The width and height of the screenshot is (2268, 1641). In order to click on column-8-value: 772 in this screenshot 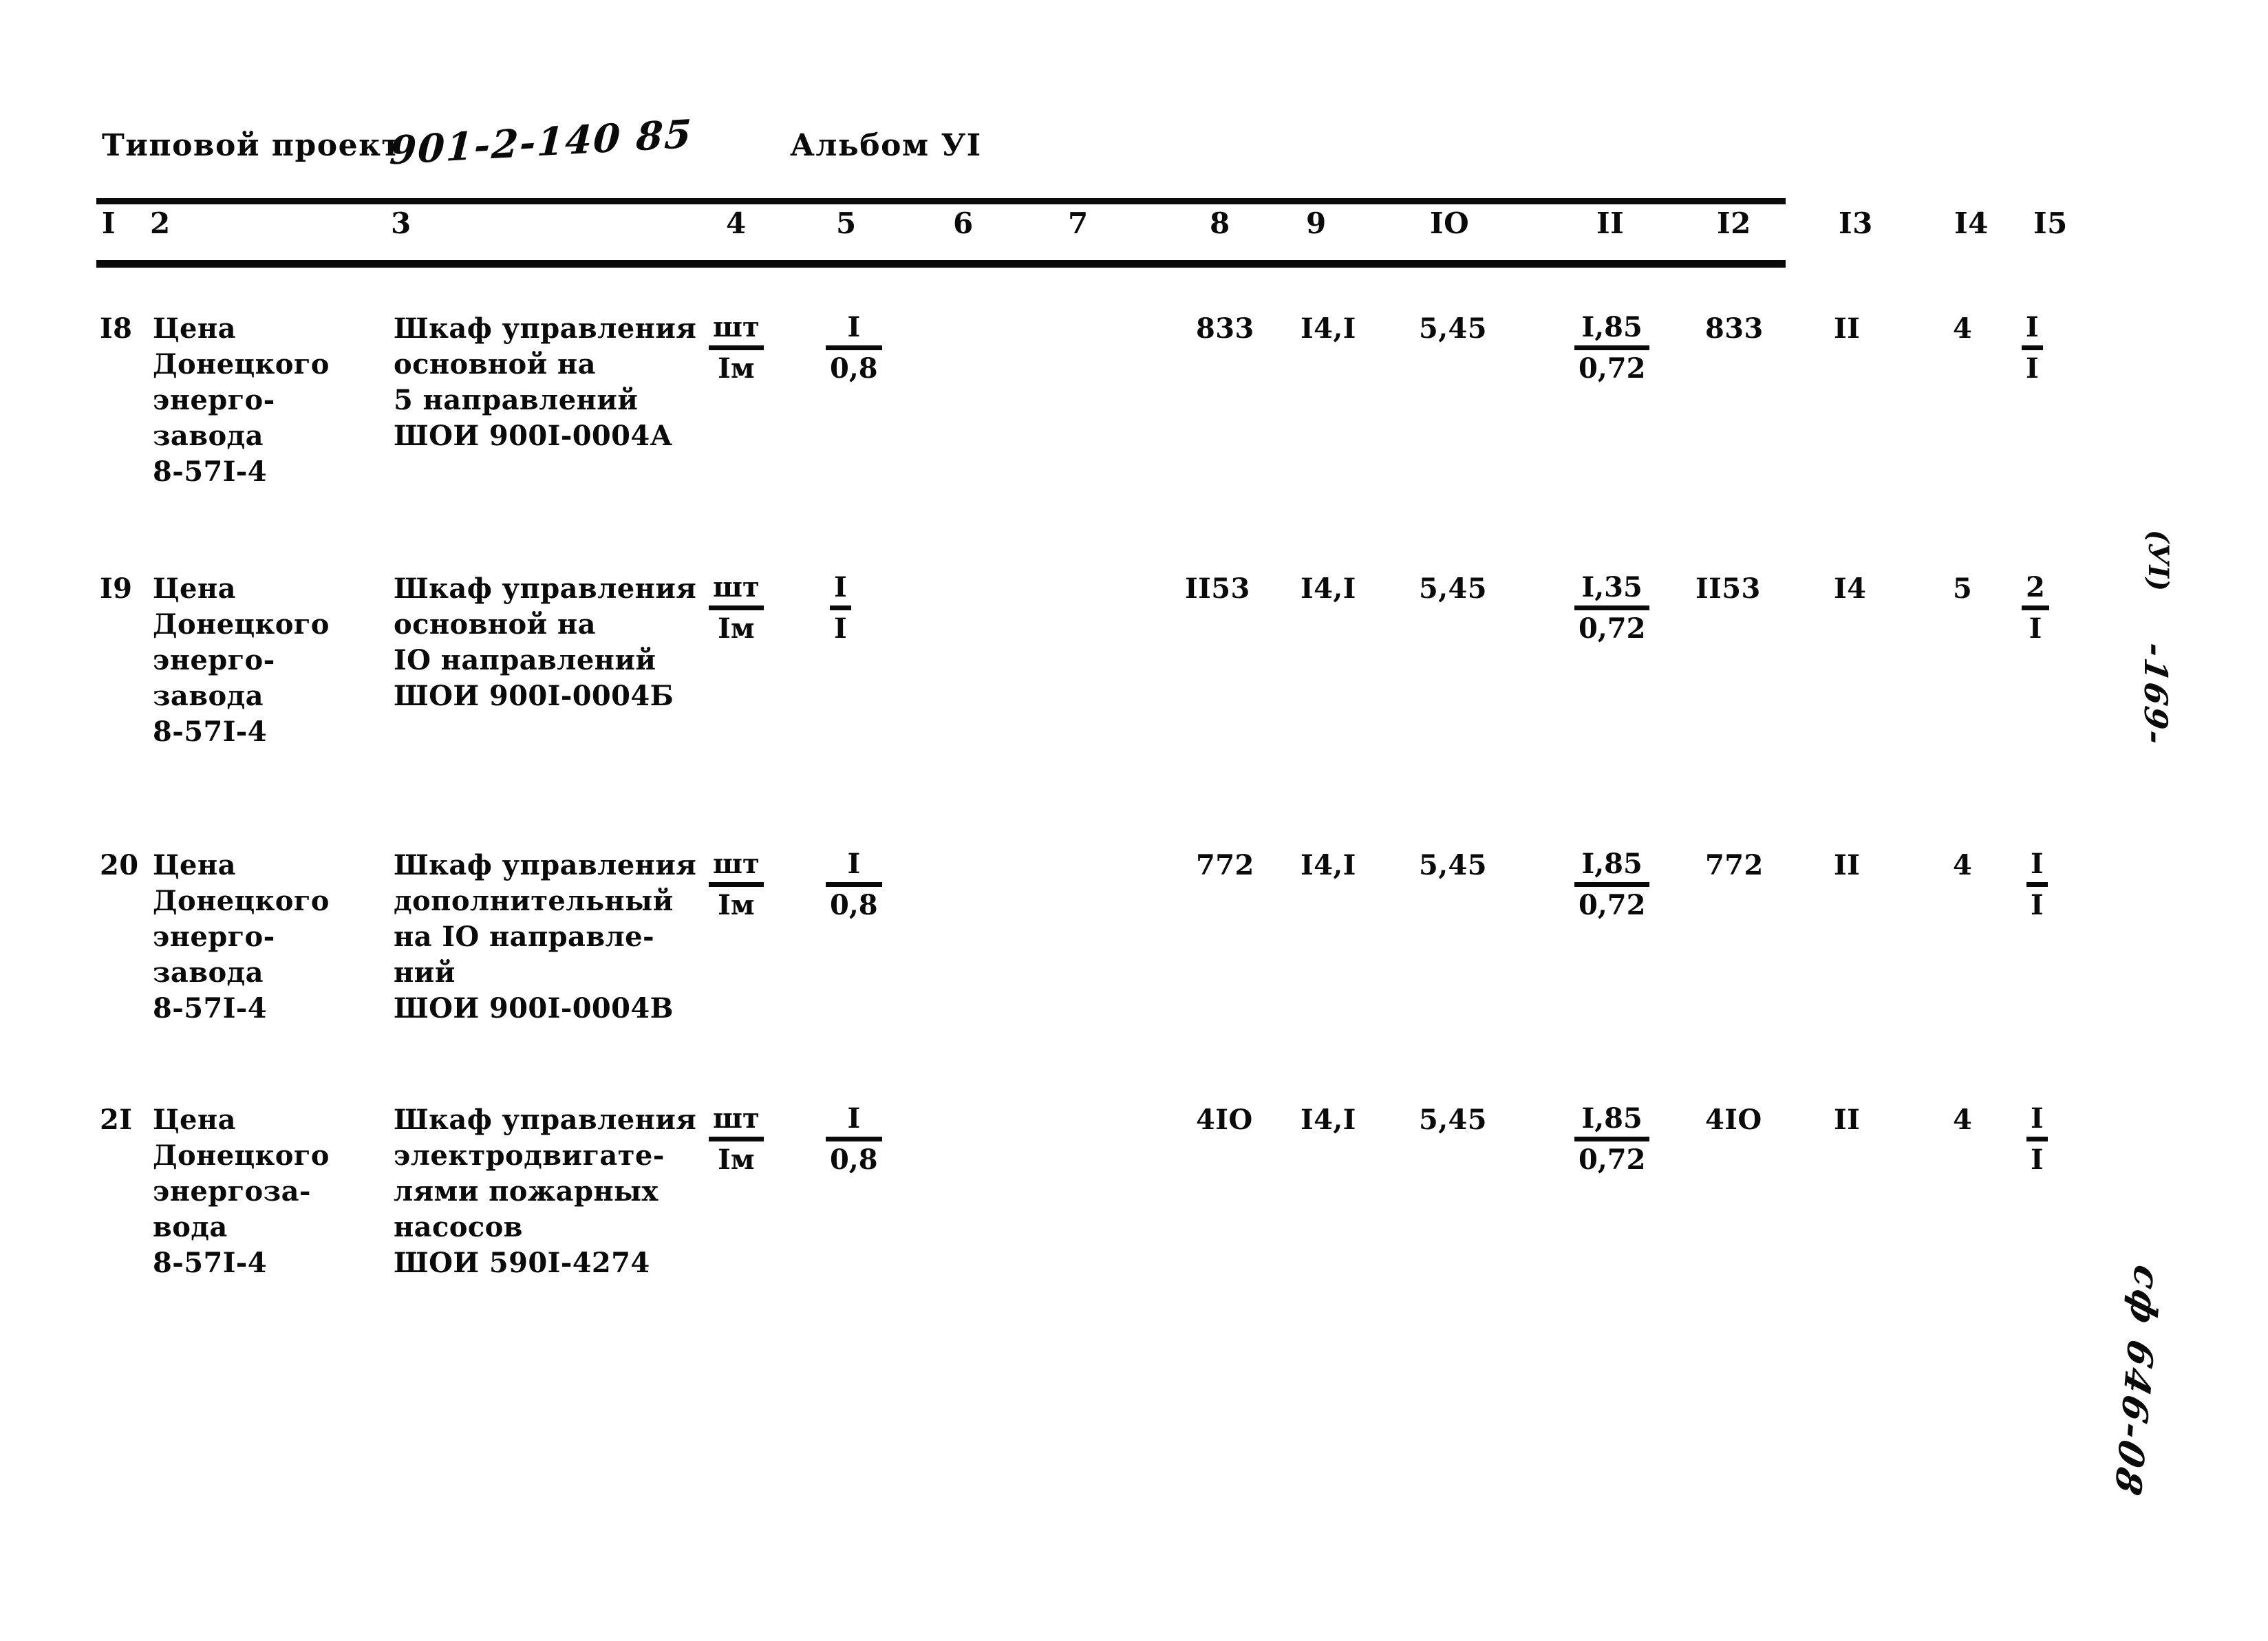, I will do `click(1225, 865)`.